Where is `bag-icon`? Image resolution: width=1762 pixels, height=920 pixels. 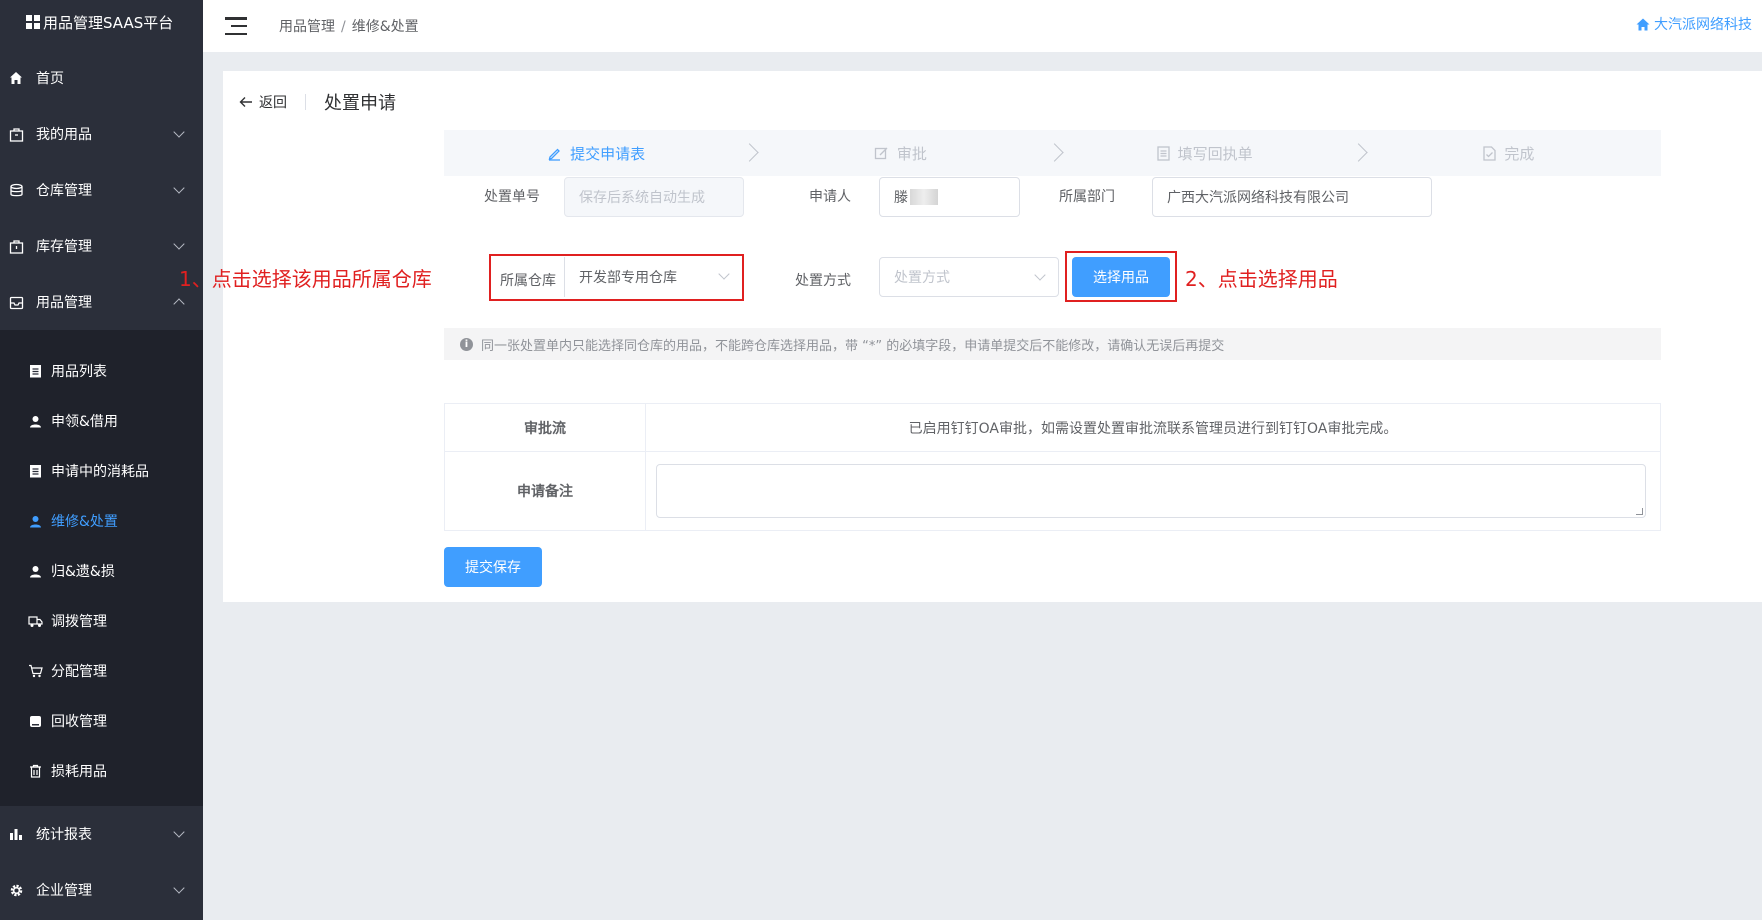
bag-icon is located at coordinates (16, 134).